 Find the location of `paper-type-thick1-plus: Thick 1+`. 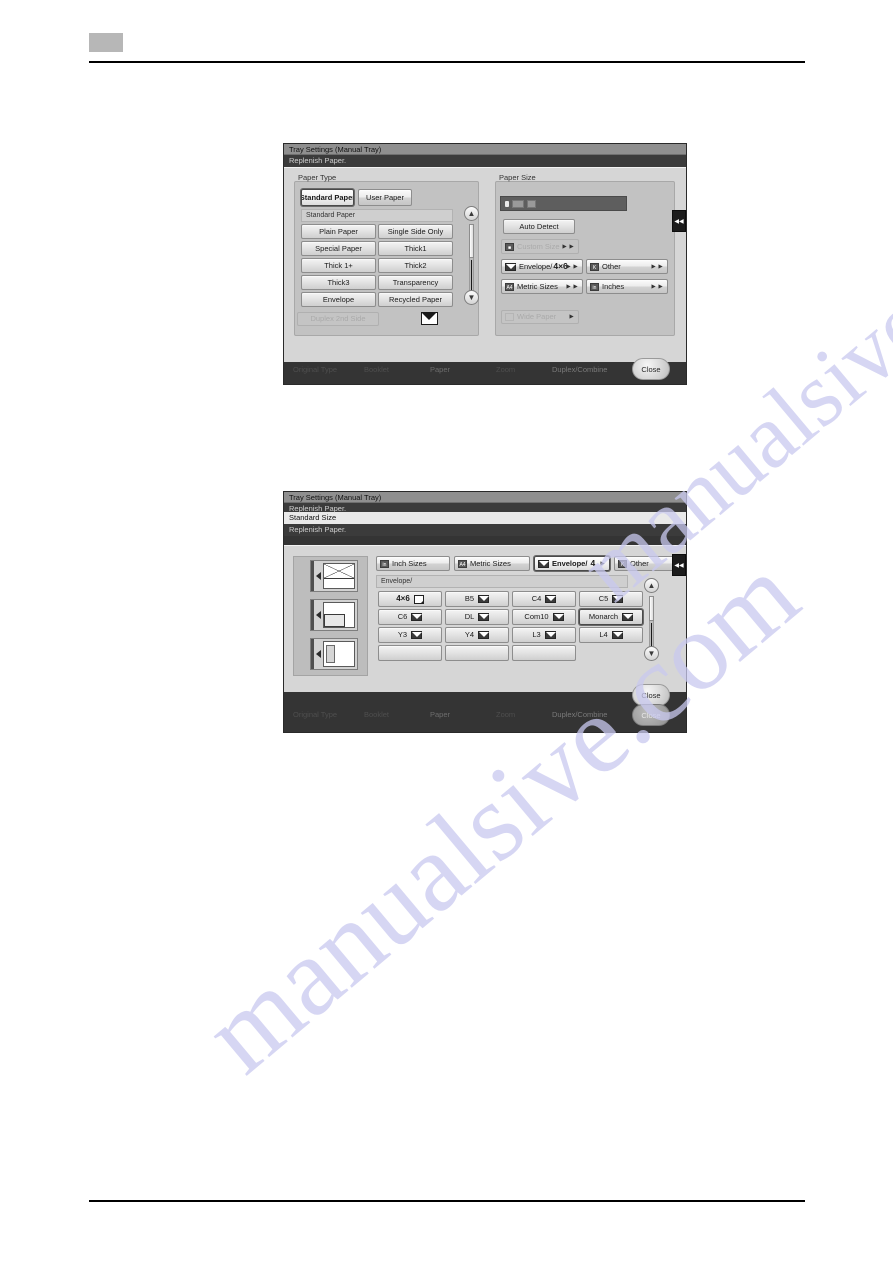

paper-type-thick1-plus: Thick 1+ is located at coordinates (338, 265).